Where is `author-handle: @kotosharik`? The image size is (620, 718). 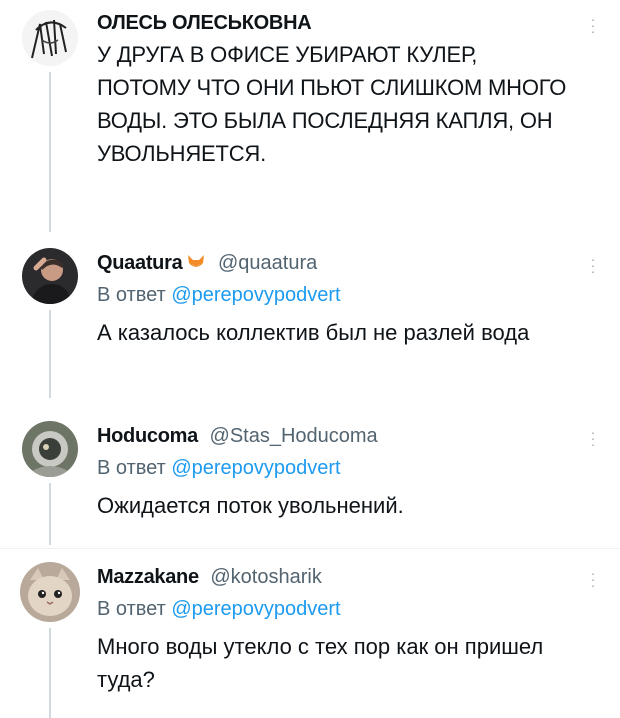
author-handle: @kotosharik is located at coordinates (265, 577).